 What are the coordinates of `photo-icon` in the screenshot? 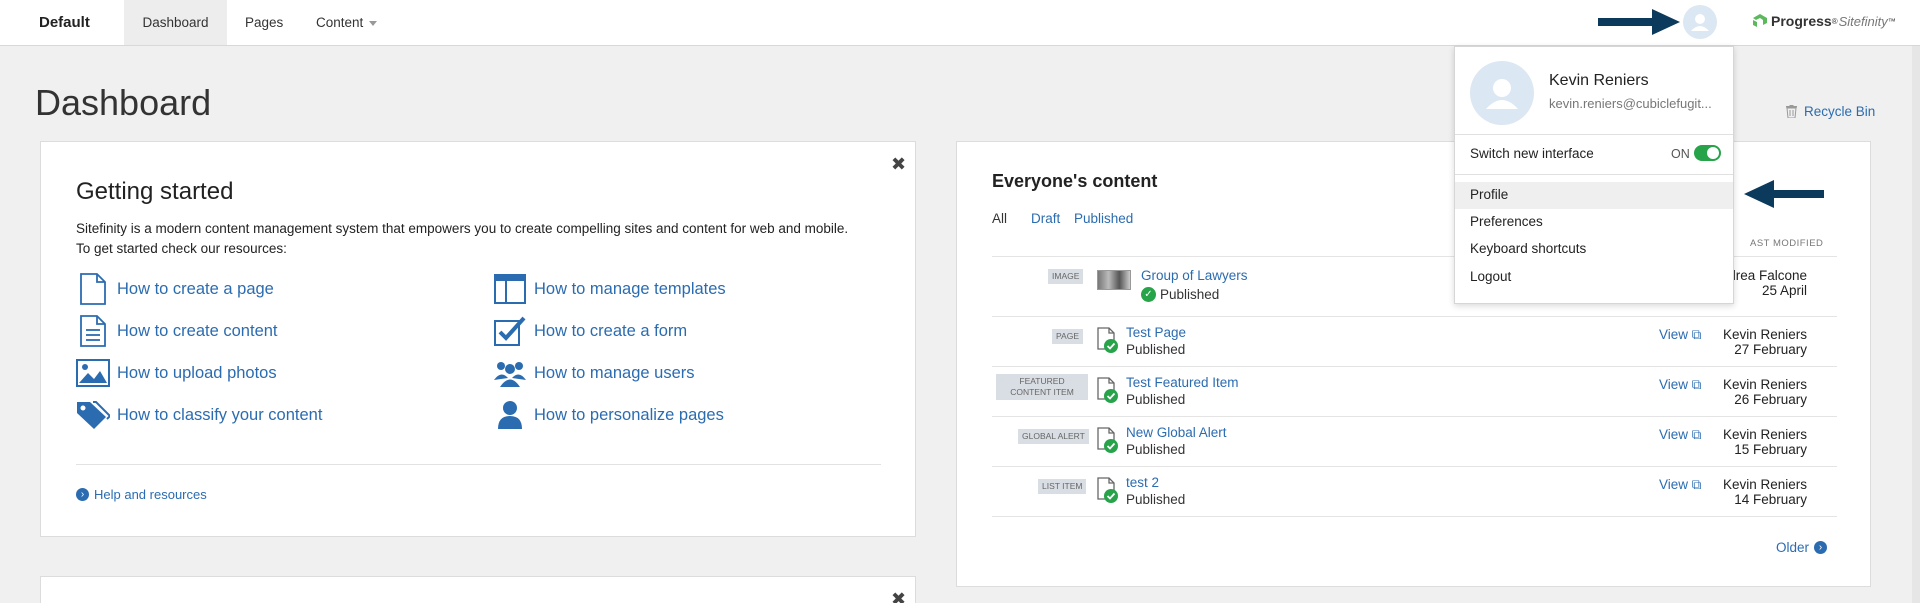 It's located at (93, 373).